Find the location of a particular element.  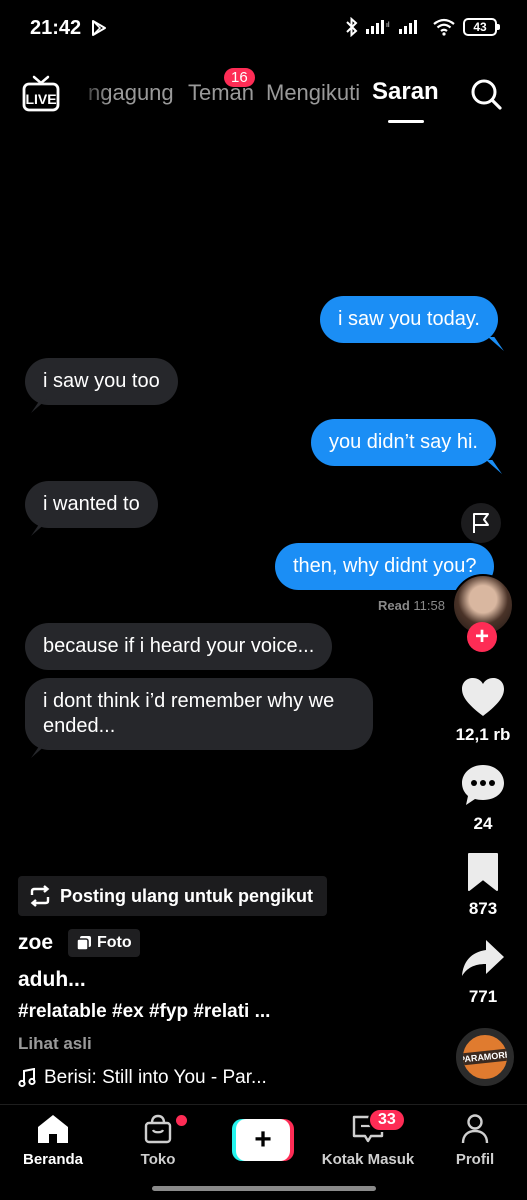

status-icons: ıl 43 is located at coordinates (422, 27).